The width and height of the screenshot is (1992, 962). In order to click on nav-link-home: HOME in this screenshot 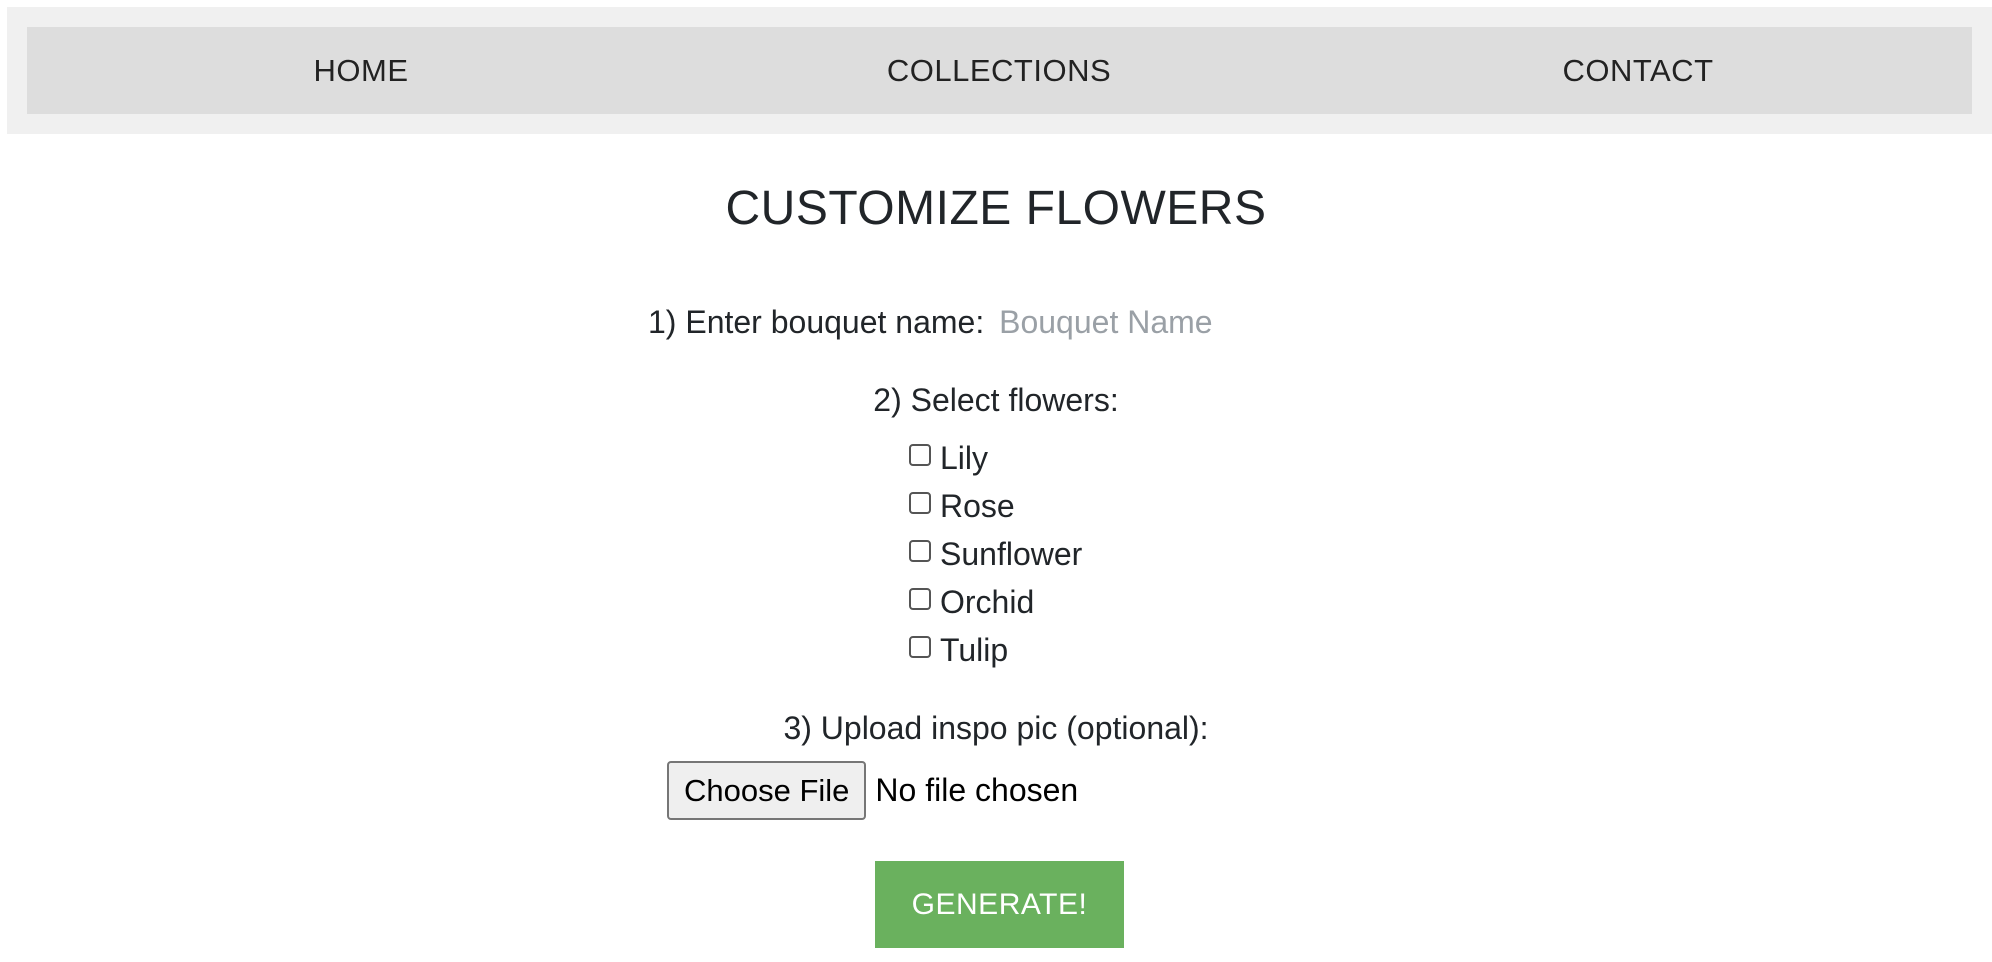, I will do `click(361, 70)`.